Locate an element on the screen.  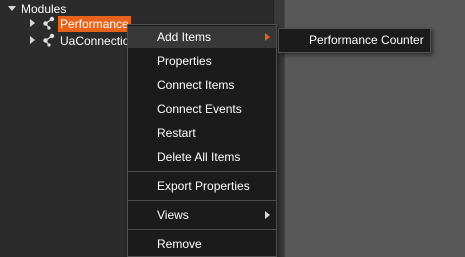
add-items-submenu: Performance Counter is located at coordinates (354, 40).